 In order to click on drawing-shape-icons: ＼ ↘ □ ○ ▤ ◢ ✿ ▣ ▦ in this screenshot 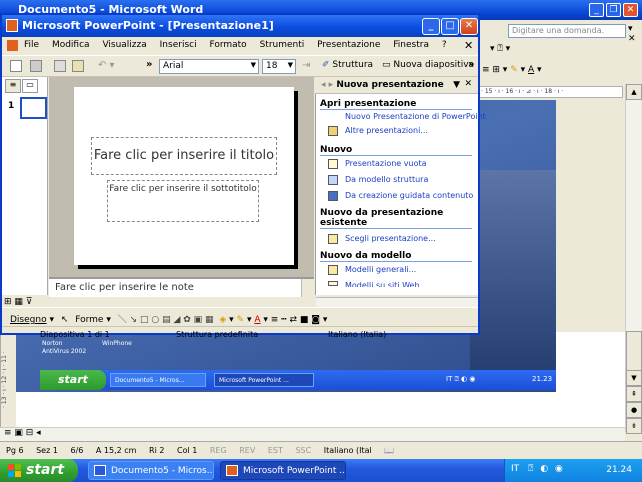, I will do `click(166, 320)`.